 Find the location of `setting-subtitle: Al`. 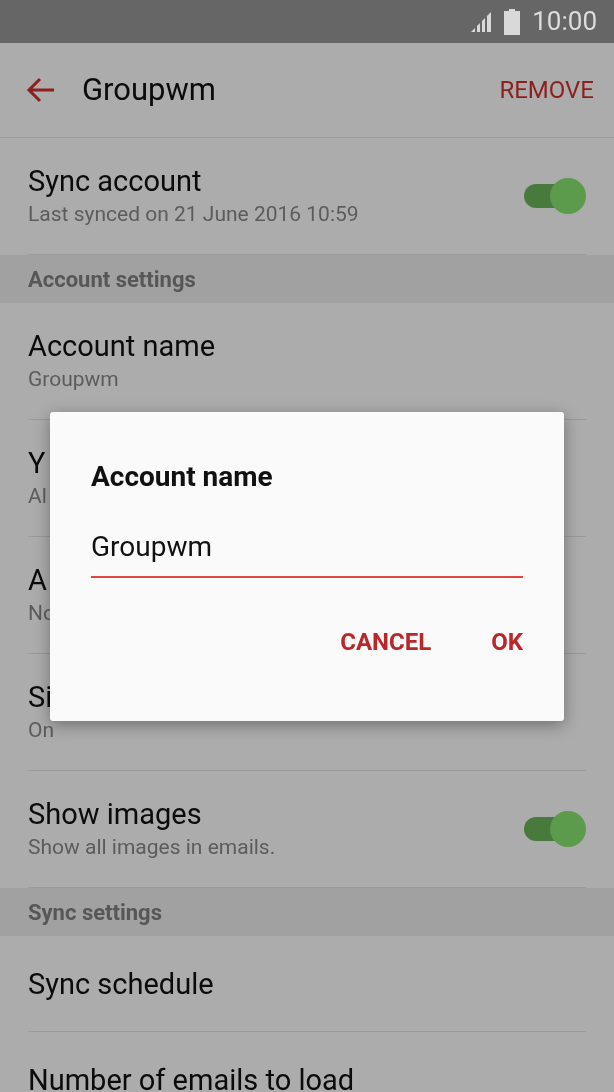

setting-subtitle: Al is located at coordinates (37, 496).